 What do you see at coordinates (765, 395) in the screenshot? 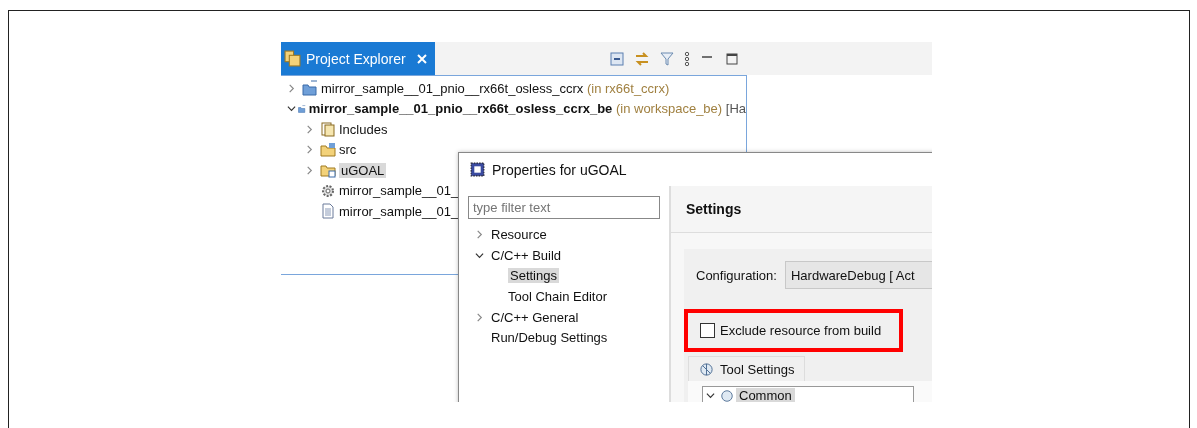
I see `tool-tree-item: Common` at bounding box center [765, 395].